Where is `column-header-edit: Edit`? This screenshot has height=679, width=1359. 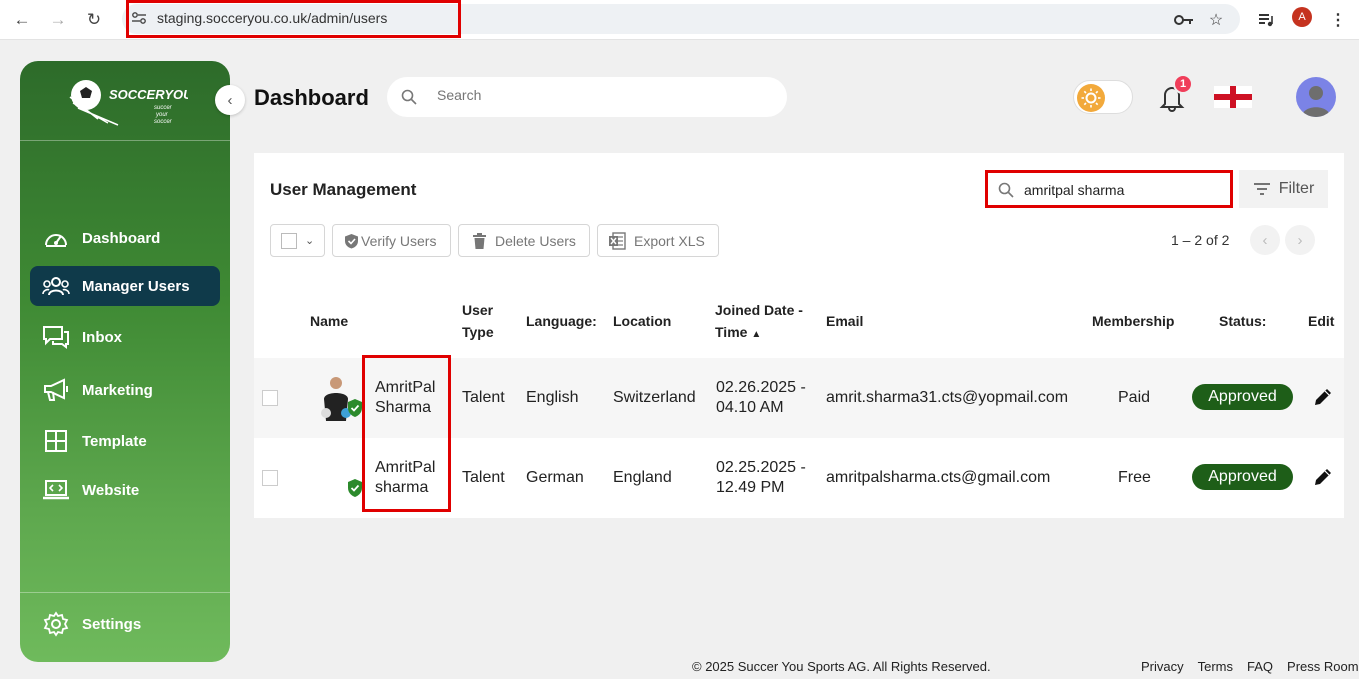 column-header-edit: Edit is located at coordinates (1321, 321).